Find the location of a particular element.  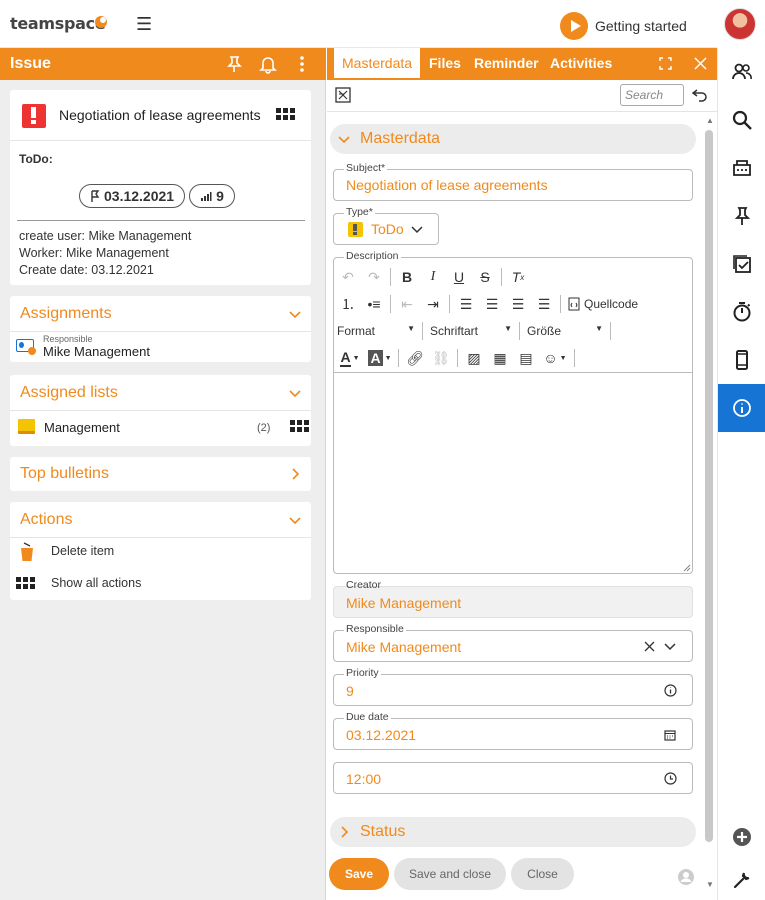

document-icon: ▤ is located at coordinates (526, 358).